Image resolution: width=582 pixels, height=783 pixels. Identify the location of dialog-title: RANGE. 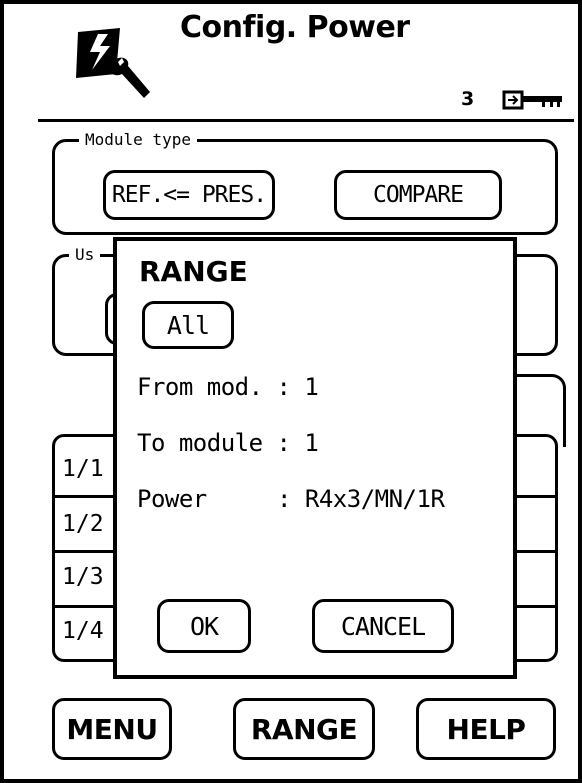
(193, 271).